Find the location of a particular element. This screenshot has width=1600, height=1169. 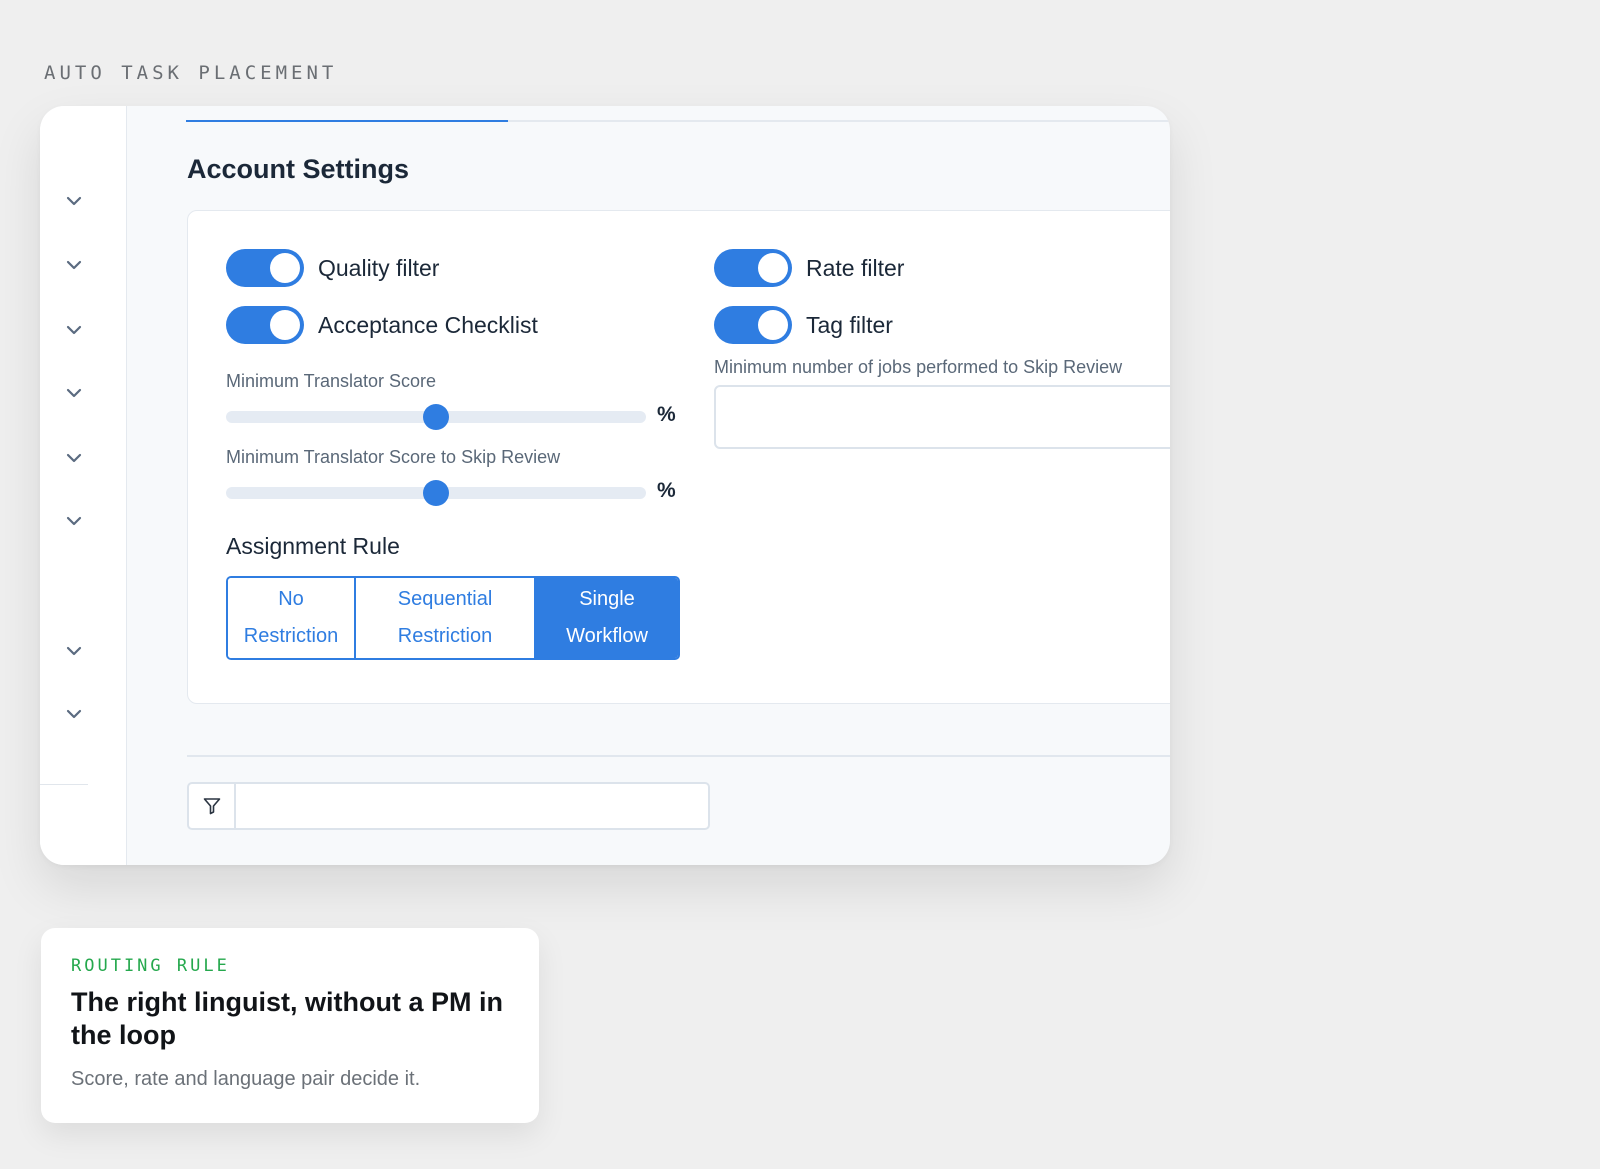

sequential-restriction-option: Sequential Restriction is located at coordinates (444, 618).